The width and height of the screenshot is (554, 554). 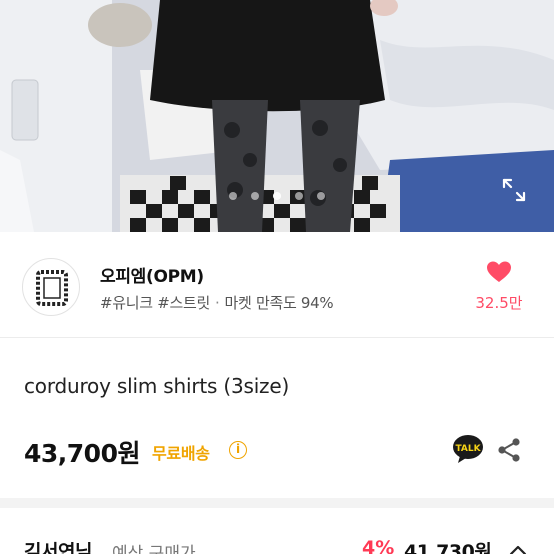 I want to click on carousel-dot-active, so click(x=277, y=196).